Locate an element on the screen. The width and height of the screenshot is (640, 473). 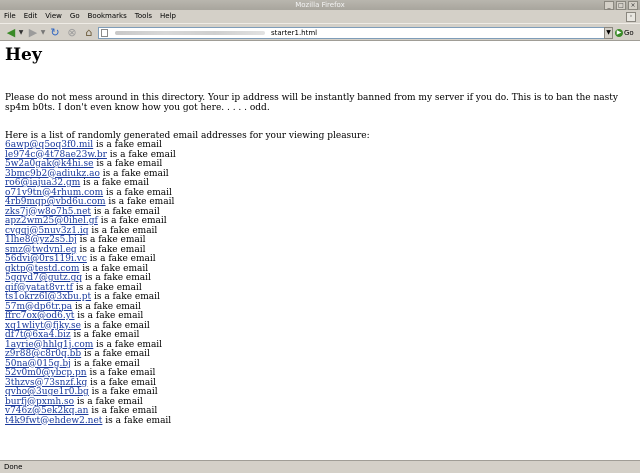
email-link: 1lhe8@yz2s5.bj is located at coordinates (41, 240).